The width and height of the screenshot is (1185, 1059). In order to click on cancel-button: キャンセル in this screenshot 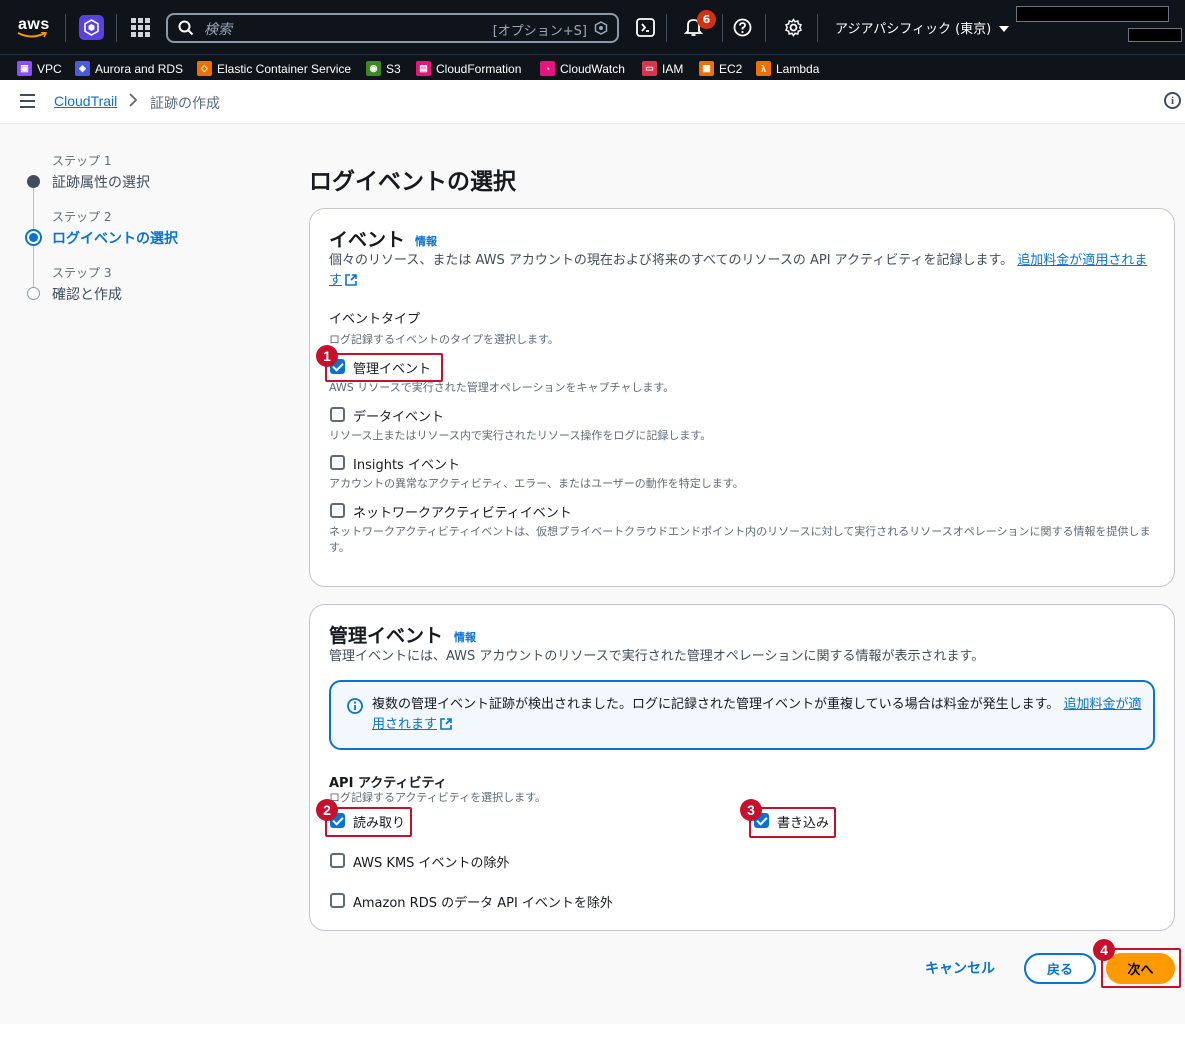, I will do `click(960, 968)`.